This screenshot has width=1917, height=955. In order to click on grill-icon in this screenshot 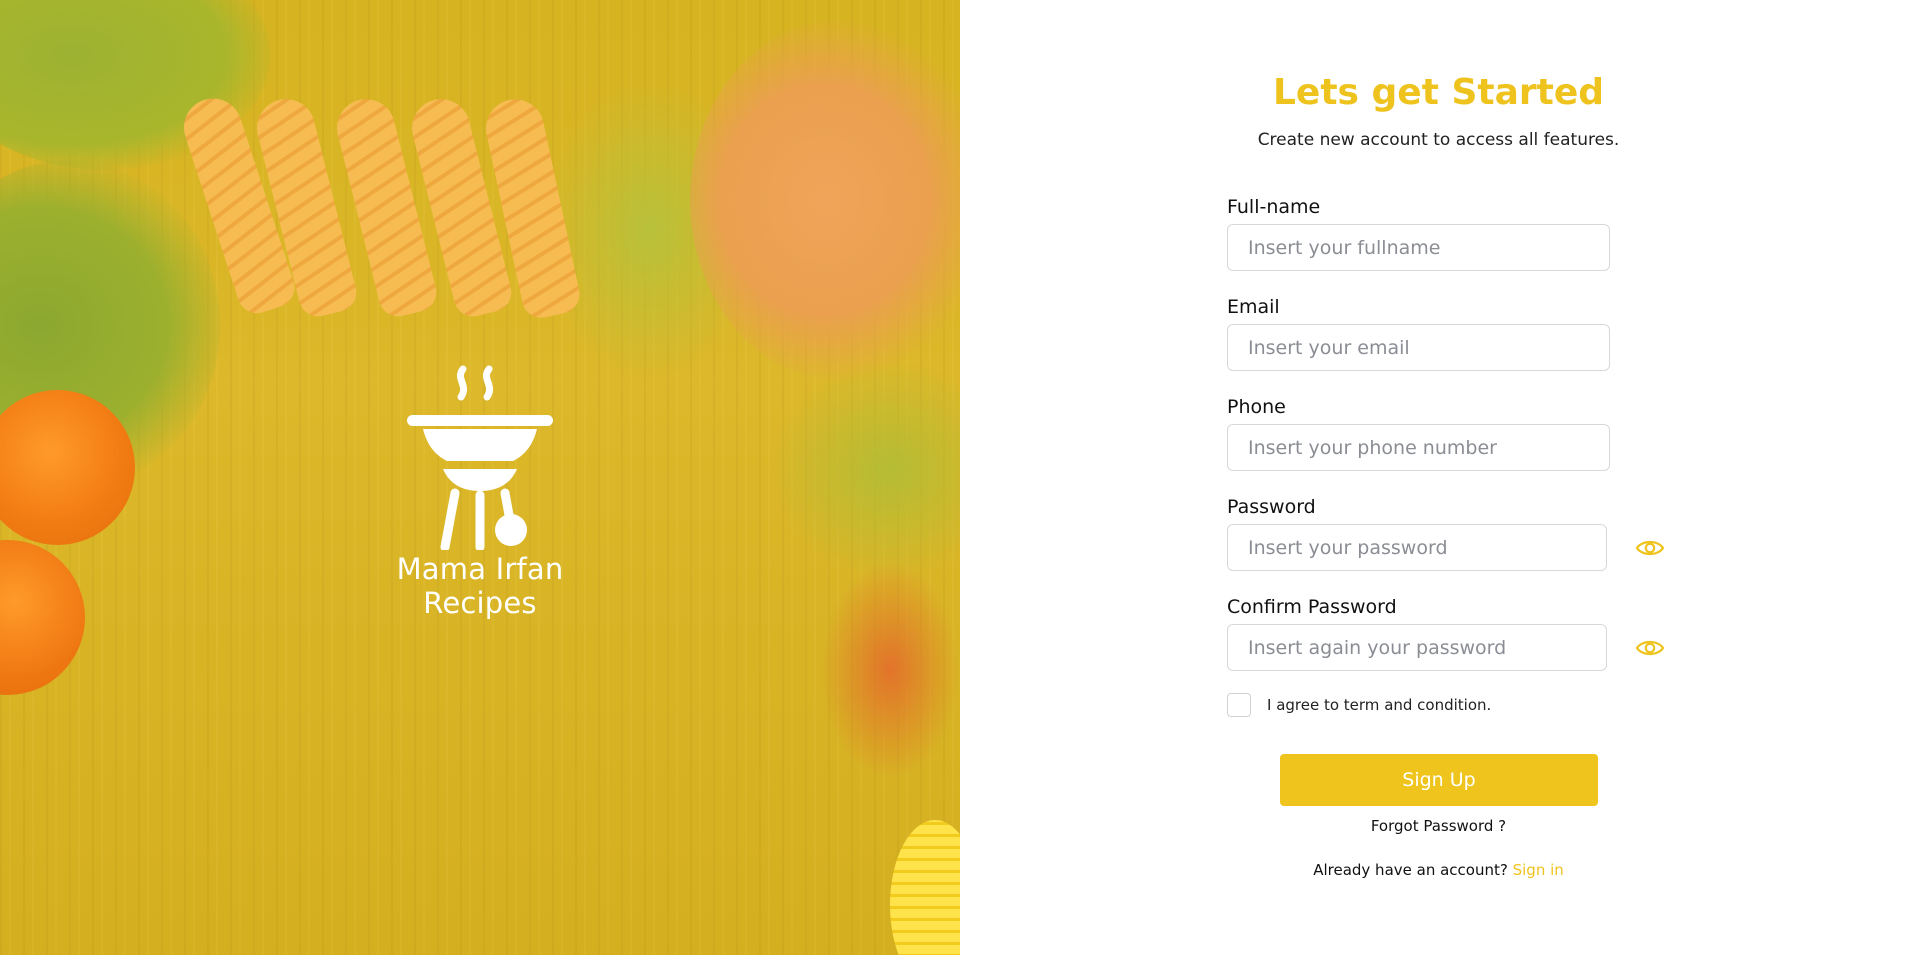, I will do `click(480, 457)`.